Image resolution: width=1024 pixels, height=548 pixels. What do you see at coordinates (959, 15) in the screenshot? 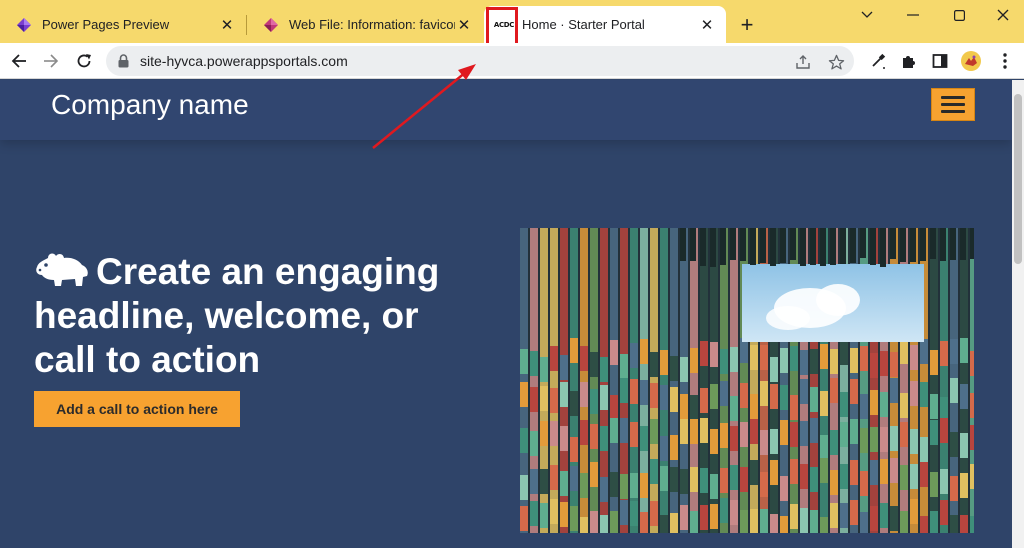
I see `maximize-icon` at bounding box center [959, 15].